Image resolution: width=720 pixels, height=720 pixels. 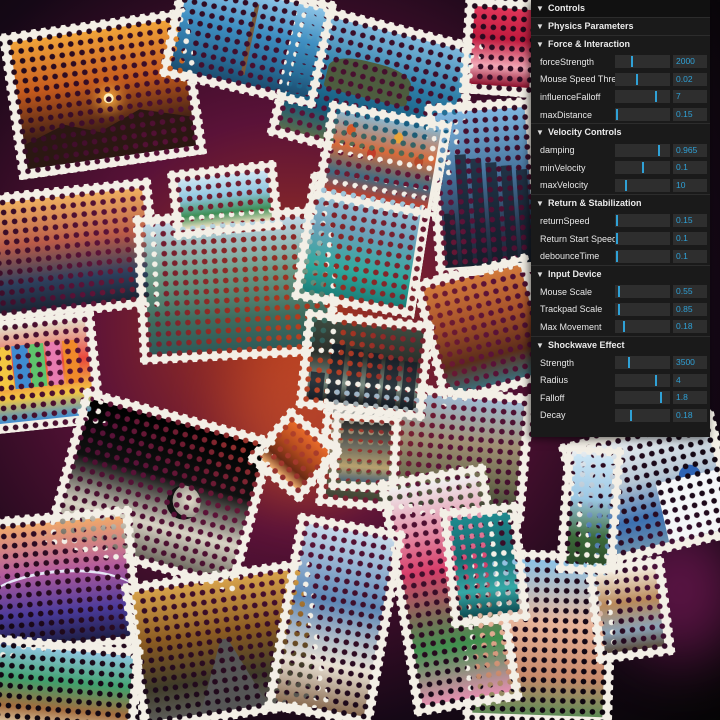 What do you see at coordinates (577, 238) in the screenshot?
I see `control-label: Return Start Speed` at bounding box center [577, 238].